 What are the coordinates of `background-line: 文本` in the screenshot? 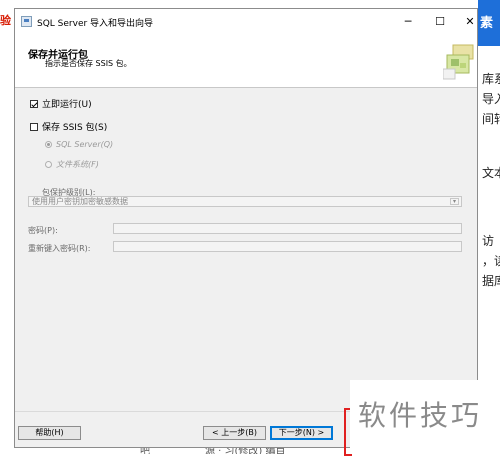 It's located at (491, 173).